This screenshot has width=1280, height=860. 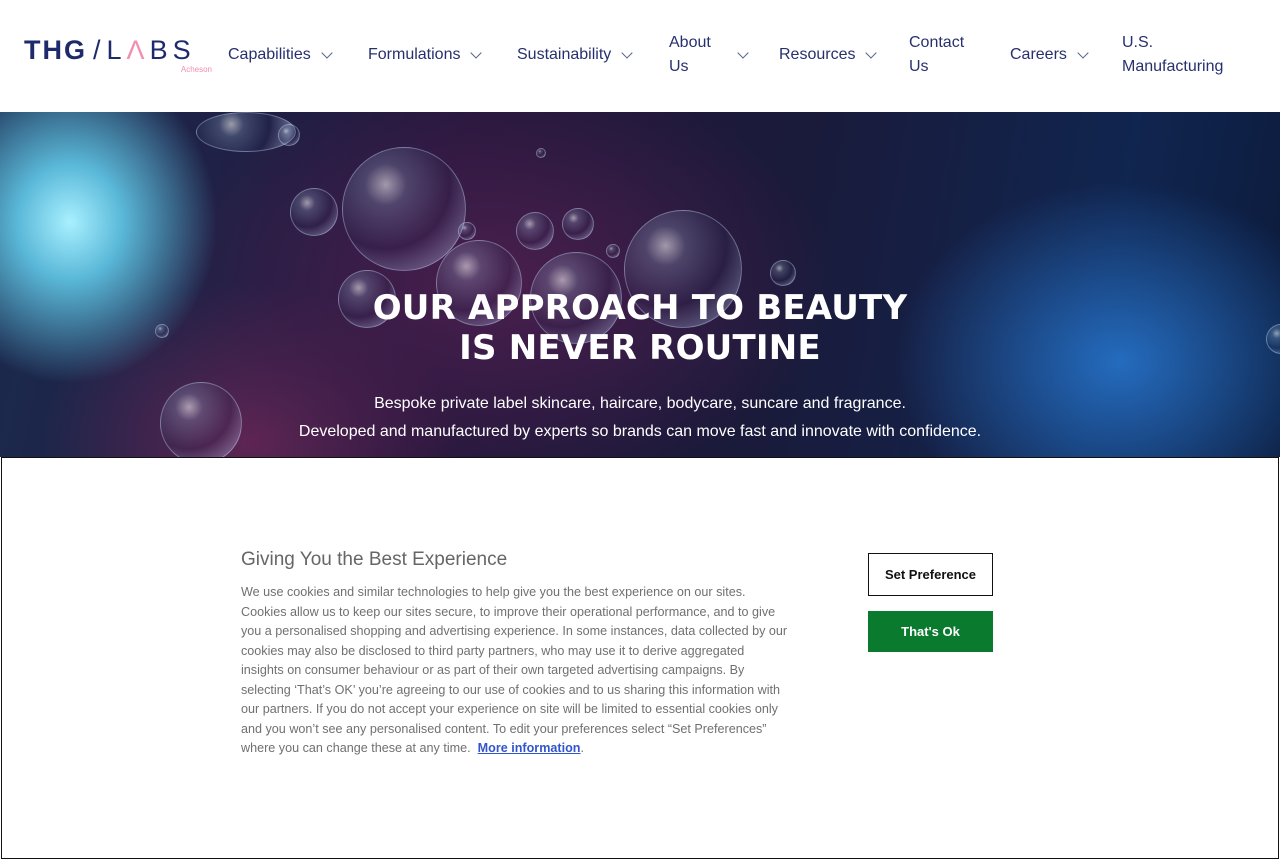 I want to click on nav-label: Resources, so click(x=817, y=54).